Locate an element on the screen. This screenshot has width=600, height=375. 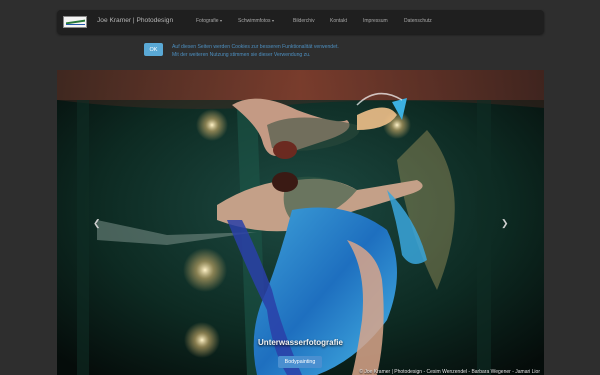
nav-item-label: Bilderchiv is located at coordinates (304, 21).